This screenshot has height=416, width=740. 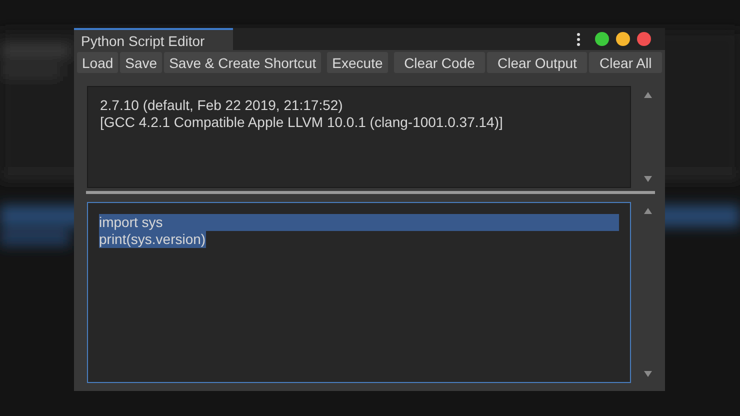 What do you see at coordinates (370, 192) in the screenshot?
I see `splitter-handle` at bounding box center [370, 192].